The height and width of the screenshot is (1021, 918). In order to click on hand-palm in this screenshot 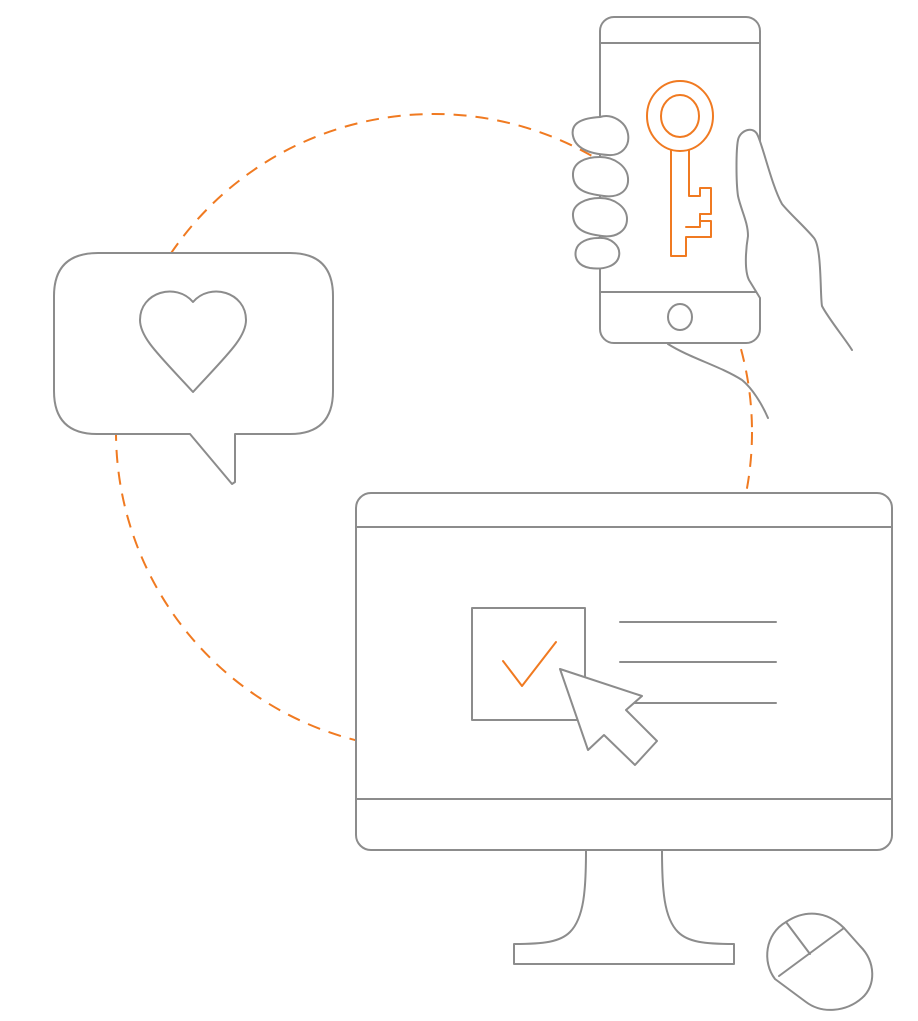, I will do `click(718, 381)`.